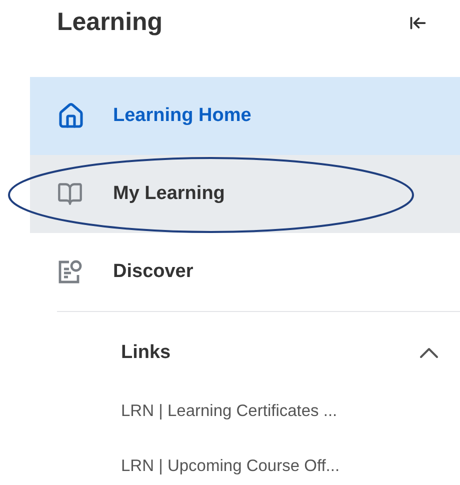 The image size is (460, 485). I want to click on document-search-icon, so click(70, 272).